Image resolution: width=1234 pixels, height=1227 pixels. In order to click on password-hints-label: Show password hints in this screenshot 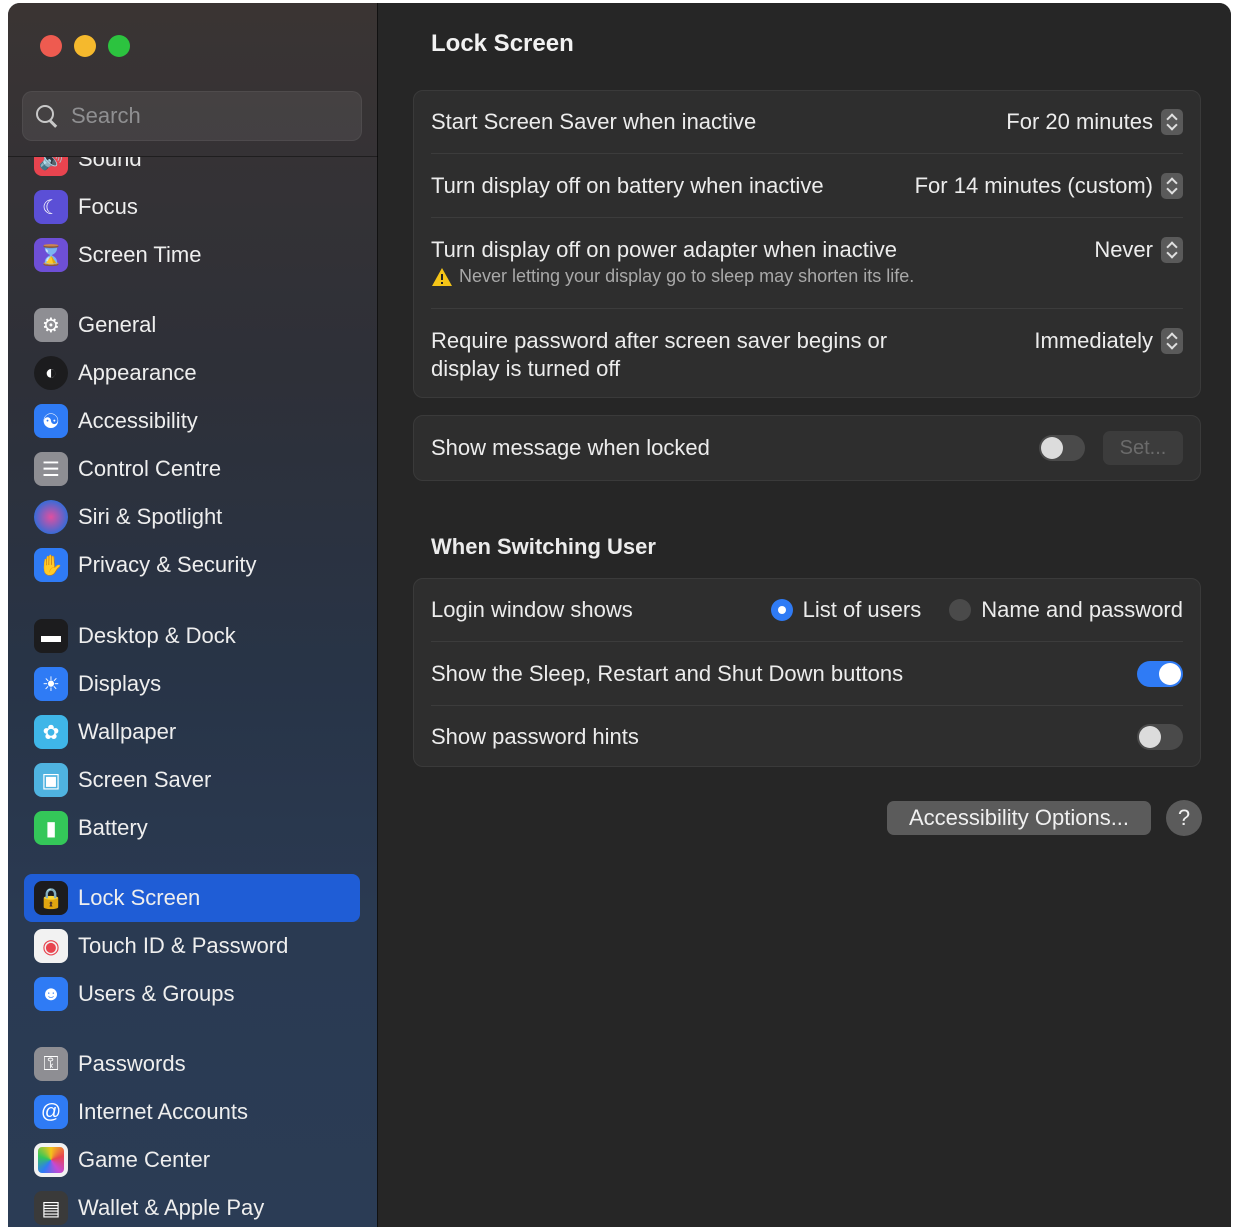, I will do `click(535, 736)`.